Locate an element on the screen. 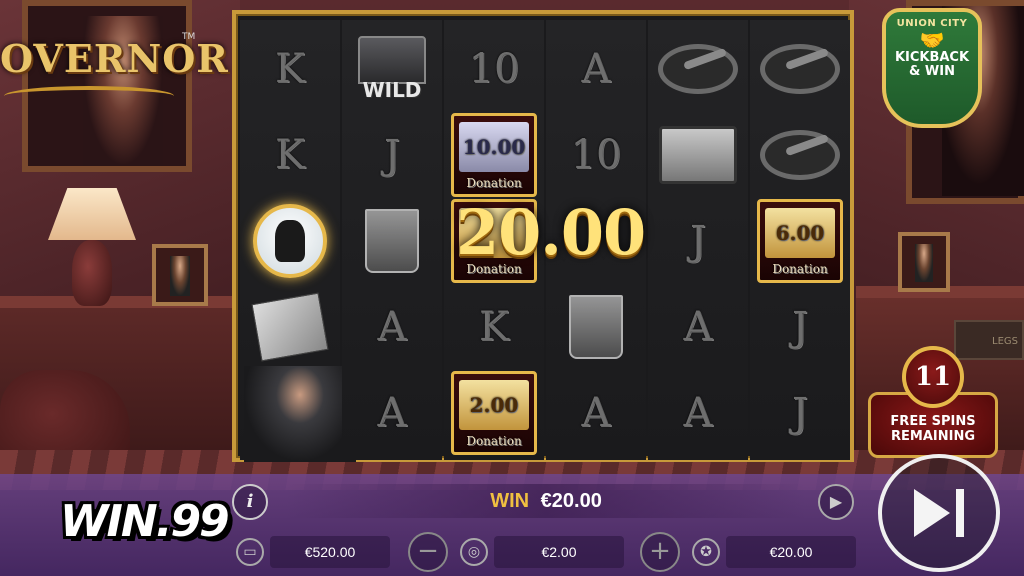 Image resolution: width=1024 pixels, height=576 pixels. free-spins-line1: FREE SPINS is located at coordinates (933, 421).